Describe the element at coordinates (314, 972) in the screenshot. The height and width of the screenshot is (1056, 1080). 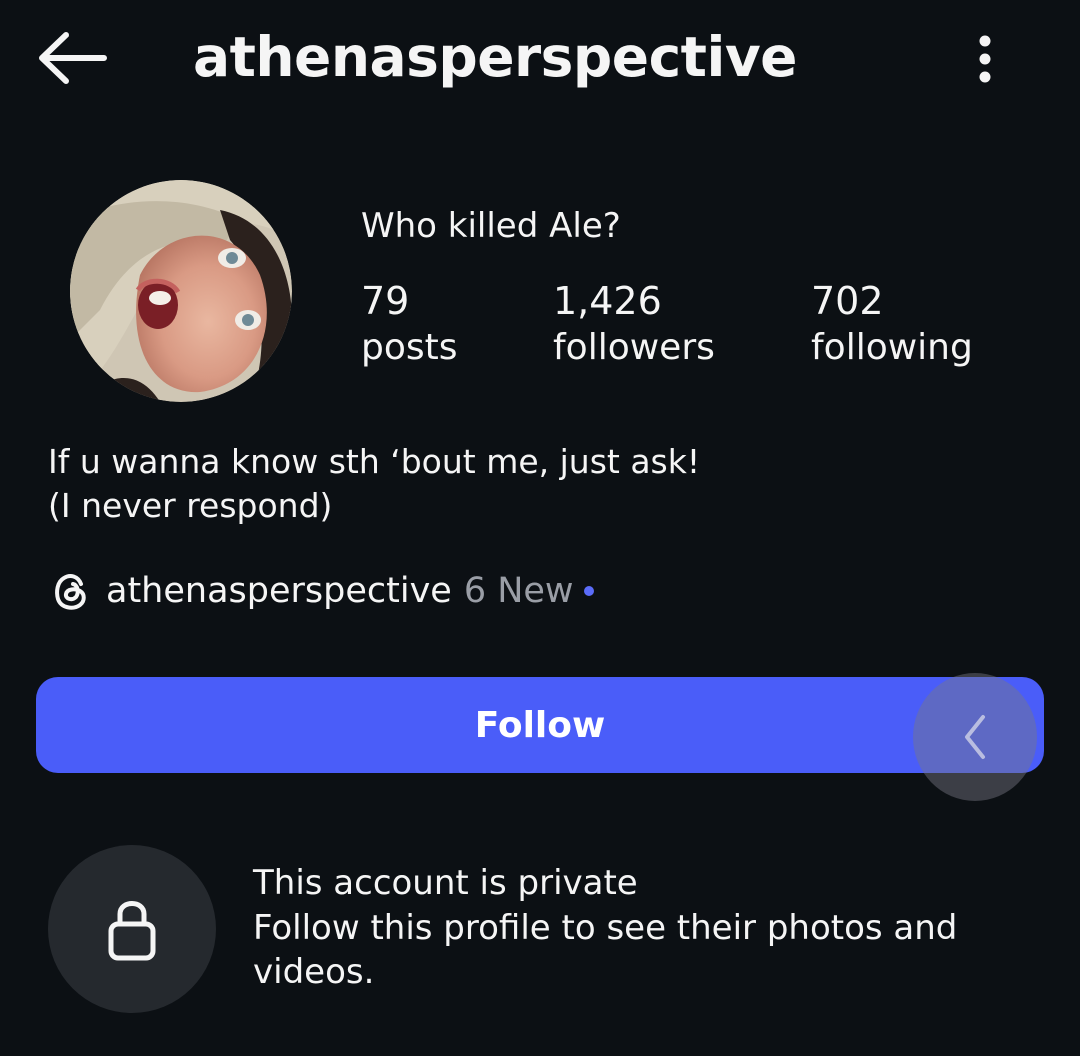
I see `private-notice-description: videos.` at that location.